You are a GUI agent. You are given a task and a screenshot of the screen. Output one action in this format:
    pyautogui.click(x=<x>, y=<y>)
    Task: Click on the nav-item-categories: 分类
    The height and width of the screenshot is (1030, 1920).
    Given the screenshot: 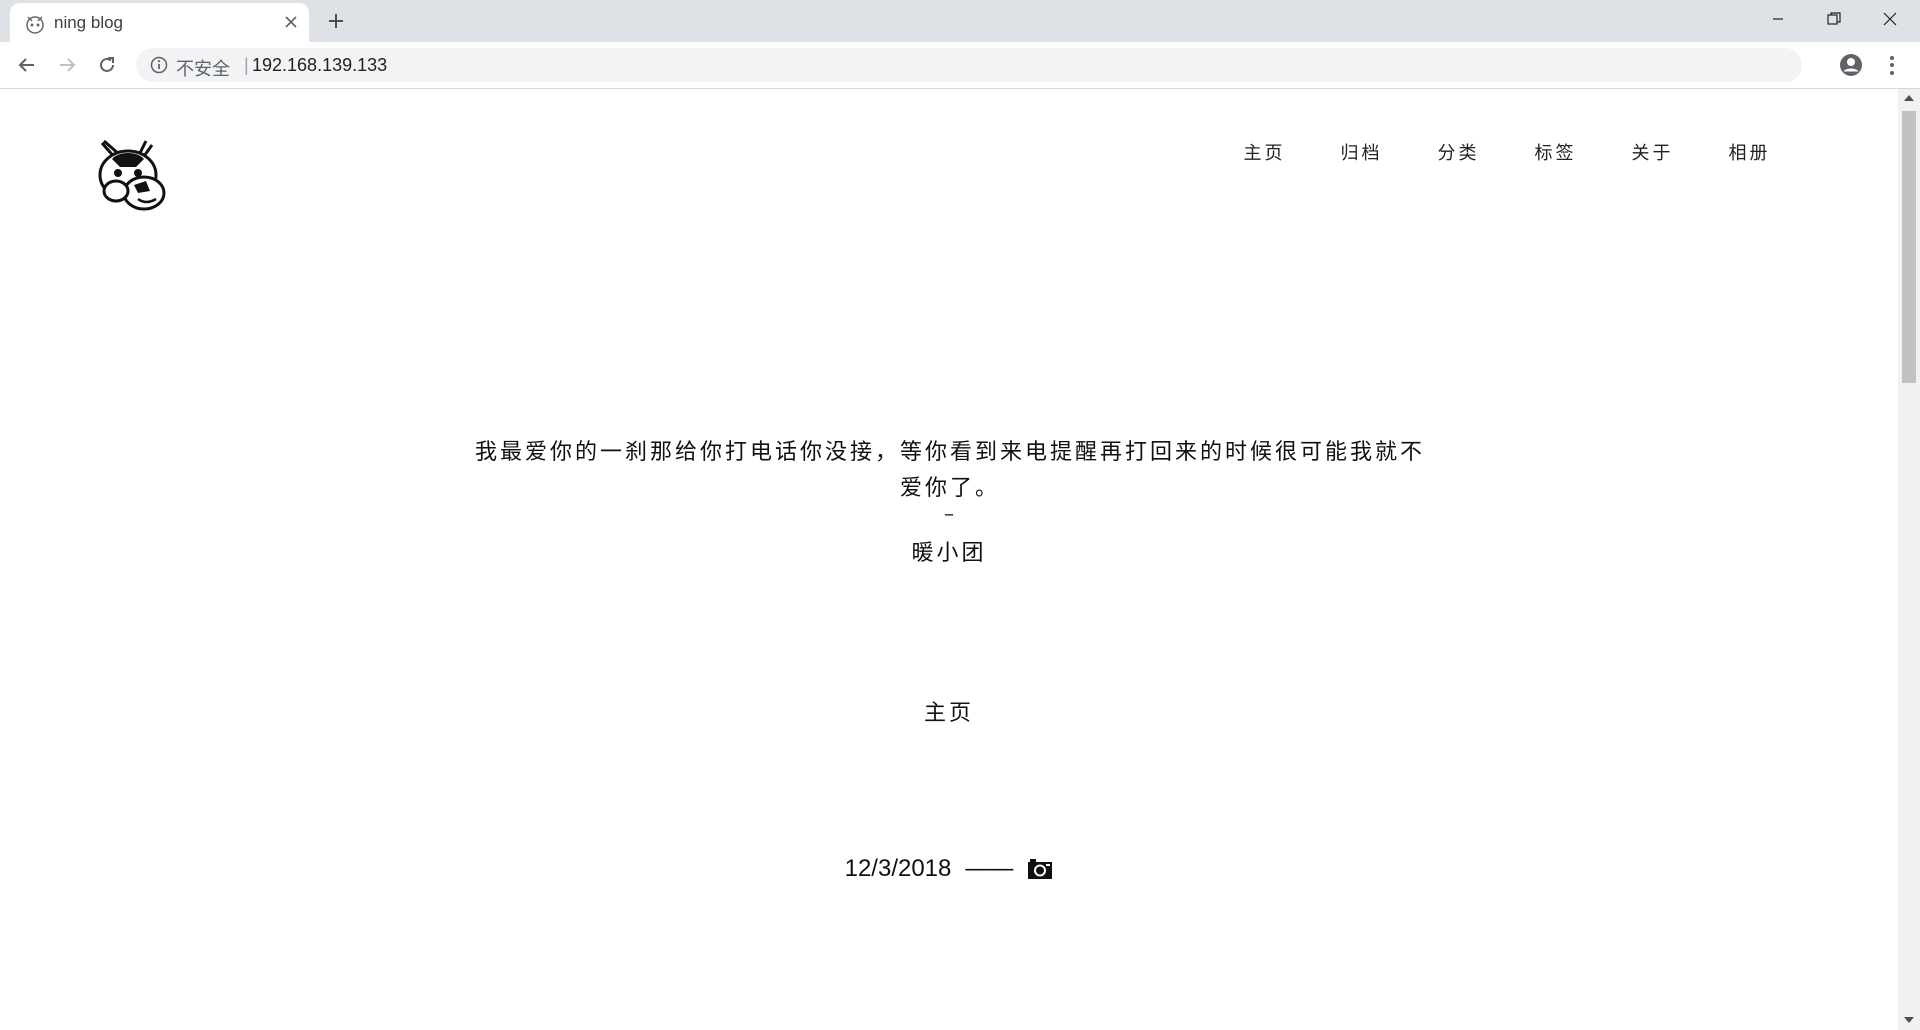 What is the action you would take?
    pyautogui.click(x=1458, y=152)
    